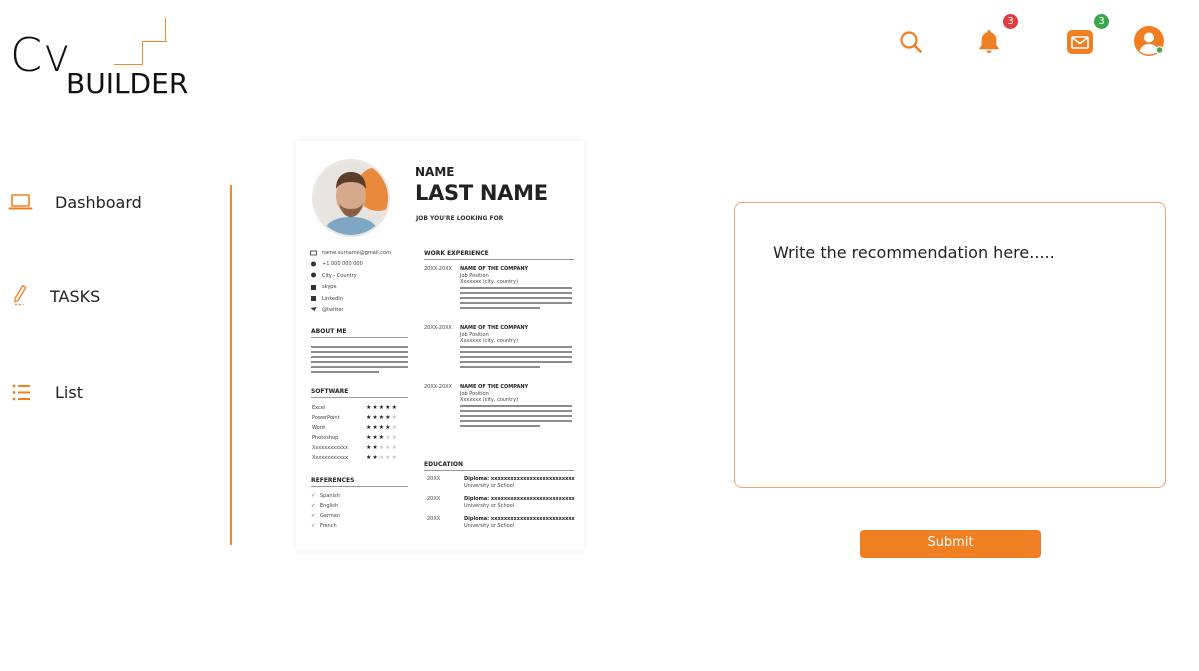 This screenshot has height=671, width=1199. Describe the element at coordinates (435, 172) in the screenshot. I see `cv-first-name: NAME` at that location.